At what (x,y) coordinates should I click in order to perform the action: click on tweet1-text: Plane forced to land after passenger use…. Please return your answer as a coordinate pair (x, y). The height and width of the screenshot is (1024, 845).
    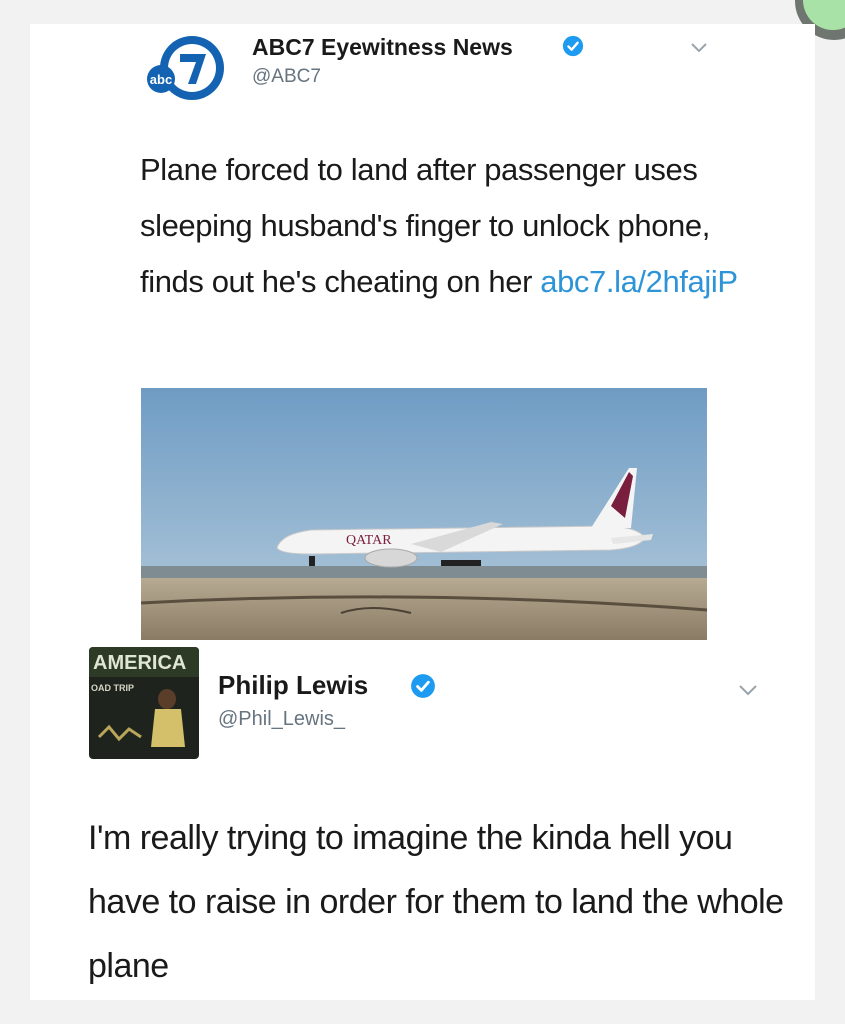
    Looking at the image, I should click on (440, 226).